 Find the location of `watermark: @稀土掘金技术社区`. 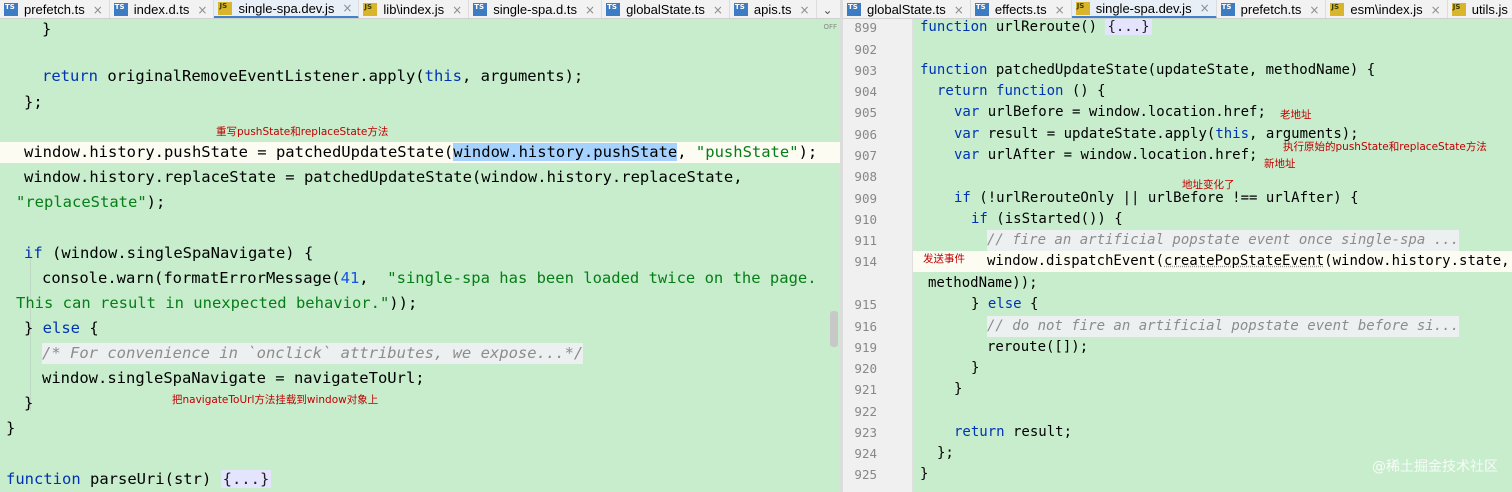

watermark: @稀土掘金技术社区 is located at coordinates (1435, 467).